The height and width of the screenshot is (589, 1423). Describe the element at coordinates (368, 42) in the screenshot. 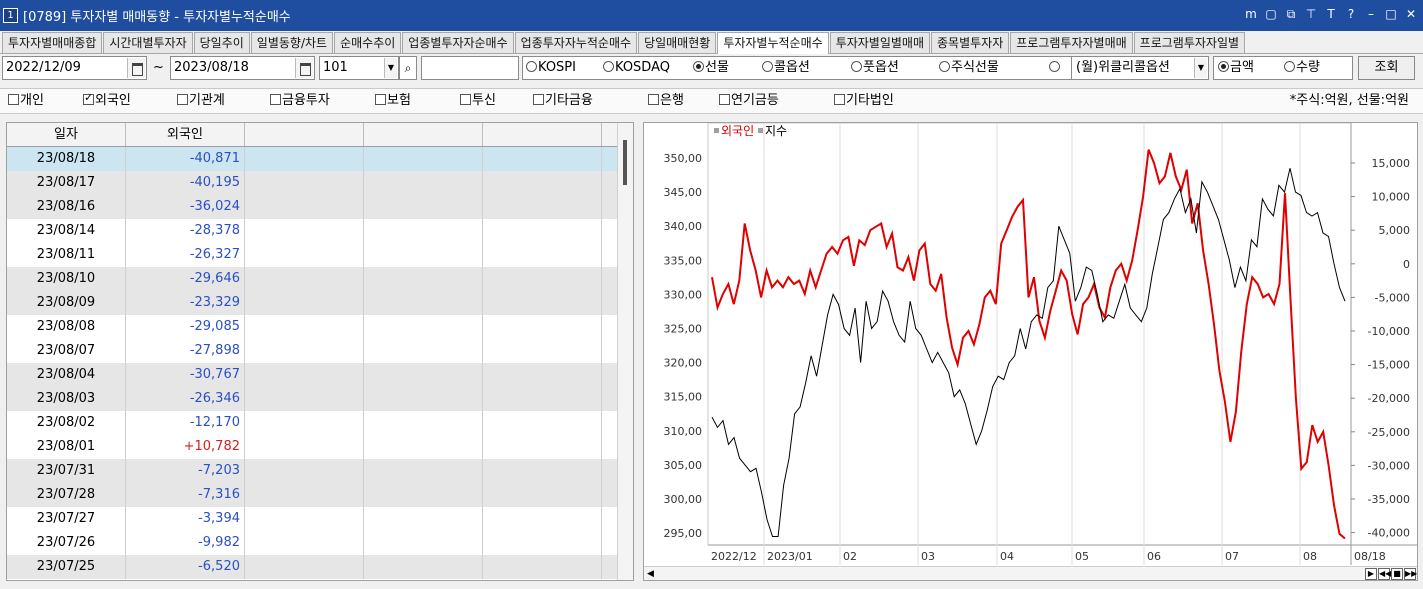

I see `tab-4: 순매수추이` at that location.